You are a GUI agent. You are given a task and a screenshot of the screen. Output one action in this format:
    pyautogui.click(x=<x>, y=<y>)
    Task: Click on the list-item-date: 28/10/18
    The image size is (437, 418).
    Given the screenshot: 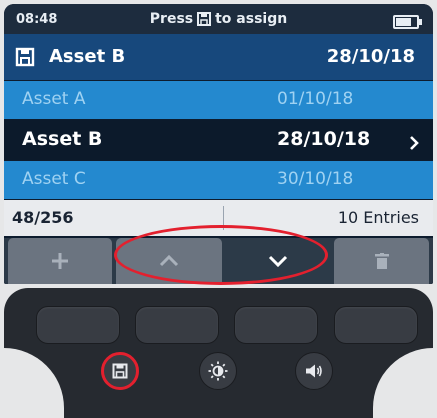 What is the action you would take?
    pyautogui.click(x=324, y=139)
    